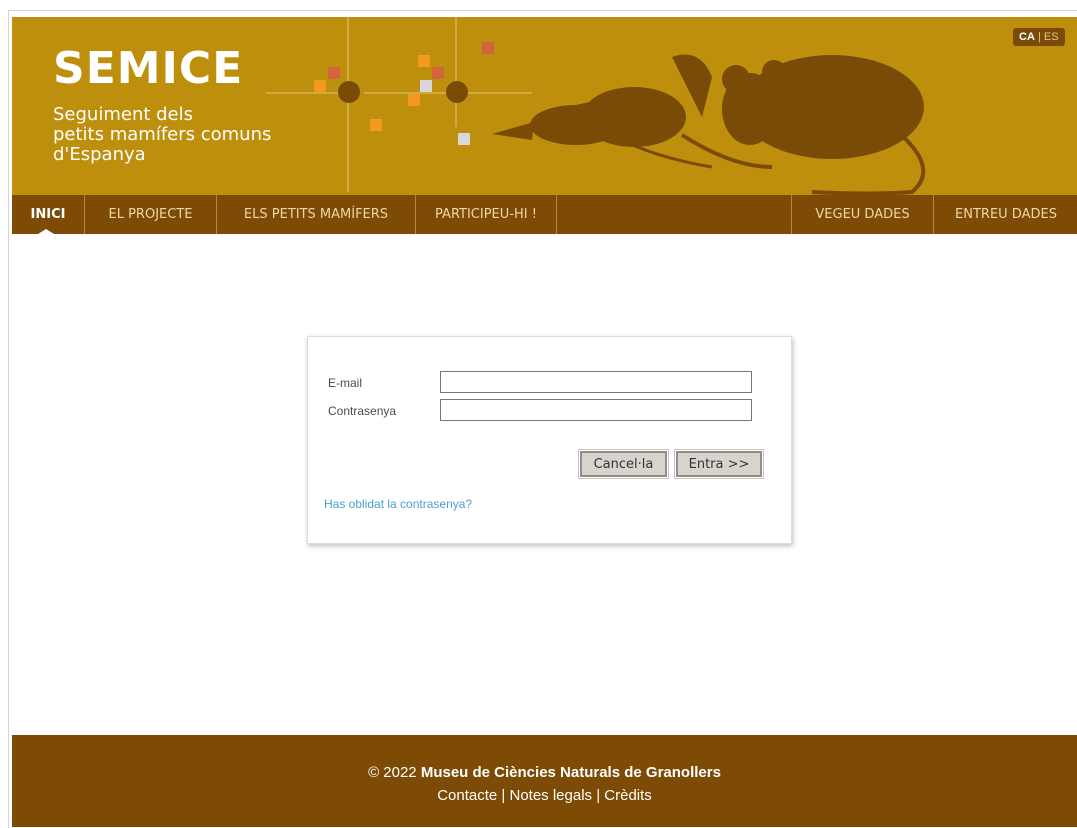 The width and height of the screenshot is (1077, 828). I want to click on language-switcher: CA | ES, so click(1039, 37).